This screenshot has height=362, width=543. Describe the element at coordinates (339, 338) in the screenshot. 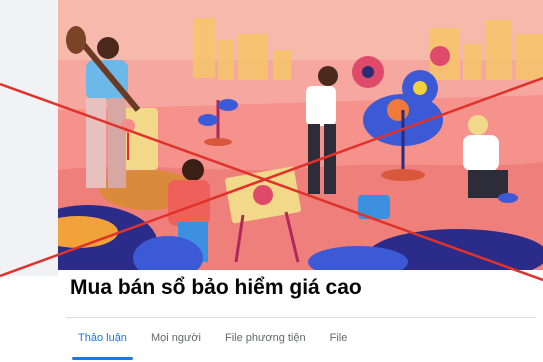

I see `tab-files: File` at that location.